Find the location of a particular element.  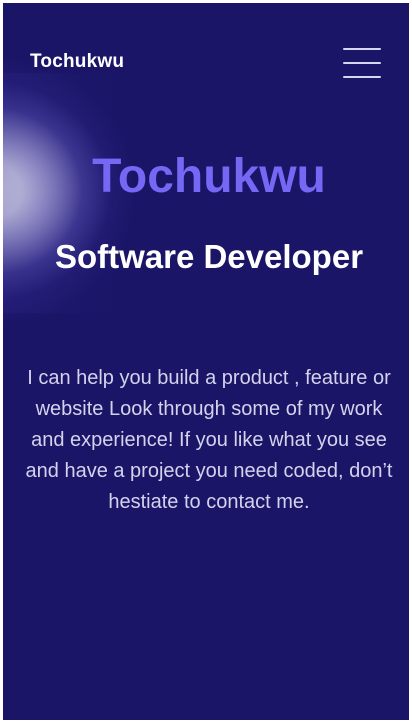

hero-role: Software Developer is located at coordinates (209, 256).